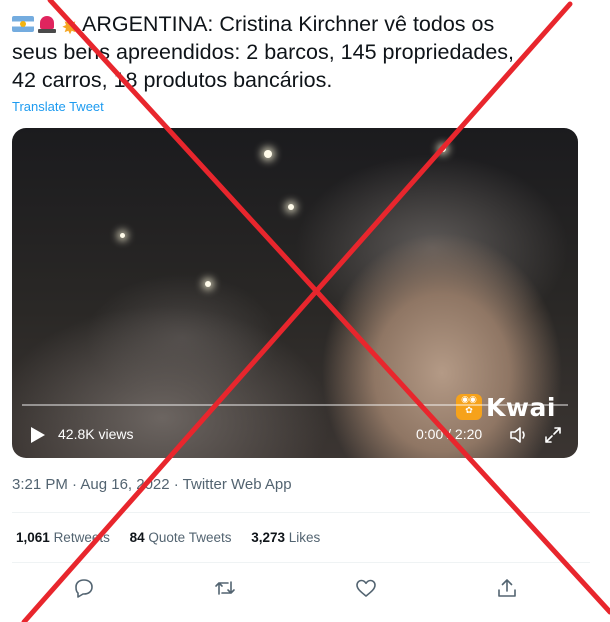  What do you see at coordinates (225, 588) in the screenshot?
I see `retweet-icon` at bounding box center [225, 588].